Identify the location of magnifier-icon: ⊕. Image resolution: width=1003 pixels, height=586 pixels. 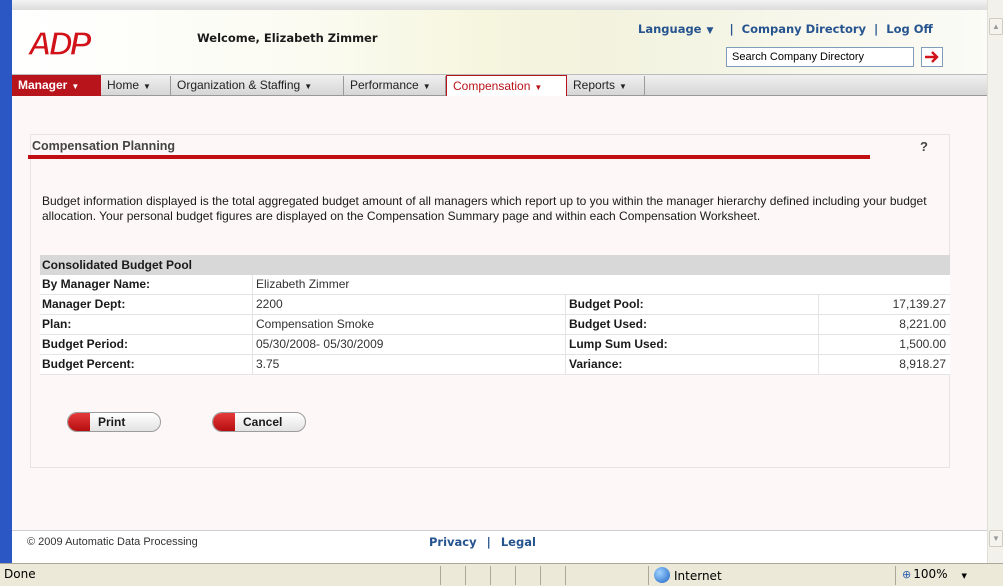
(907, 574).